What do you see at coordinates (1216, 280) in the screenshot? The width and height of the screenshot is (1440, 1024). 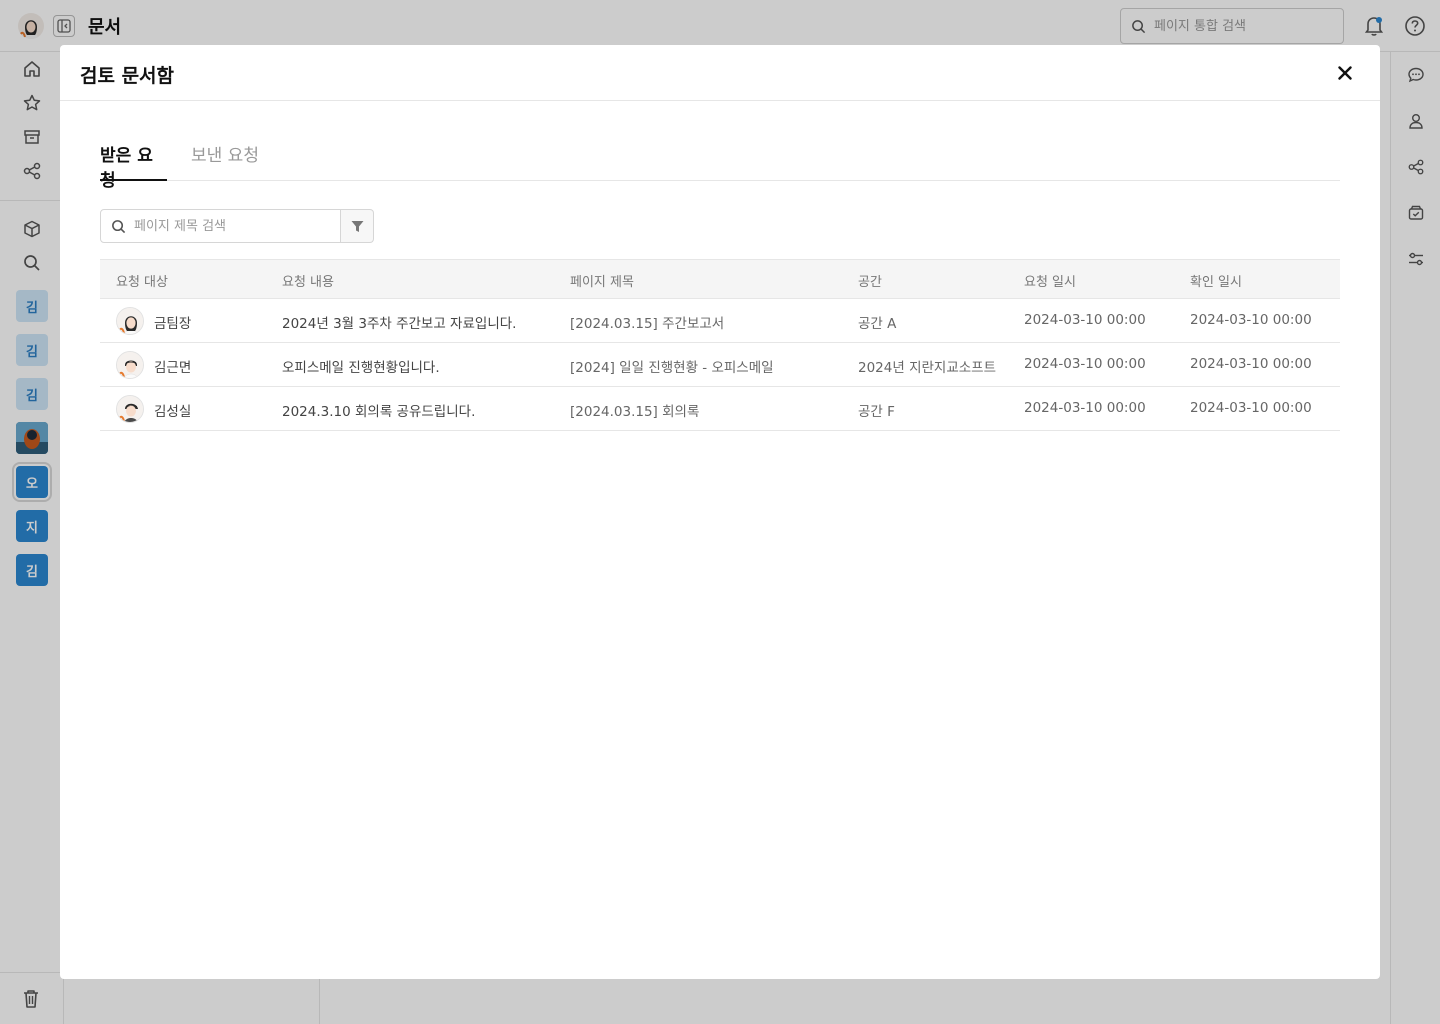 I see `column-header: 확인 일시` at bounding box center [1216, 280].